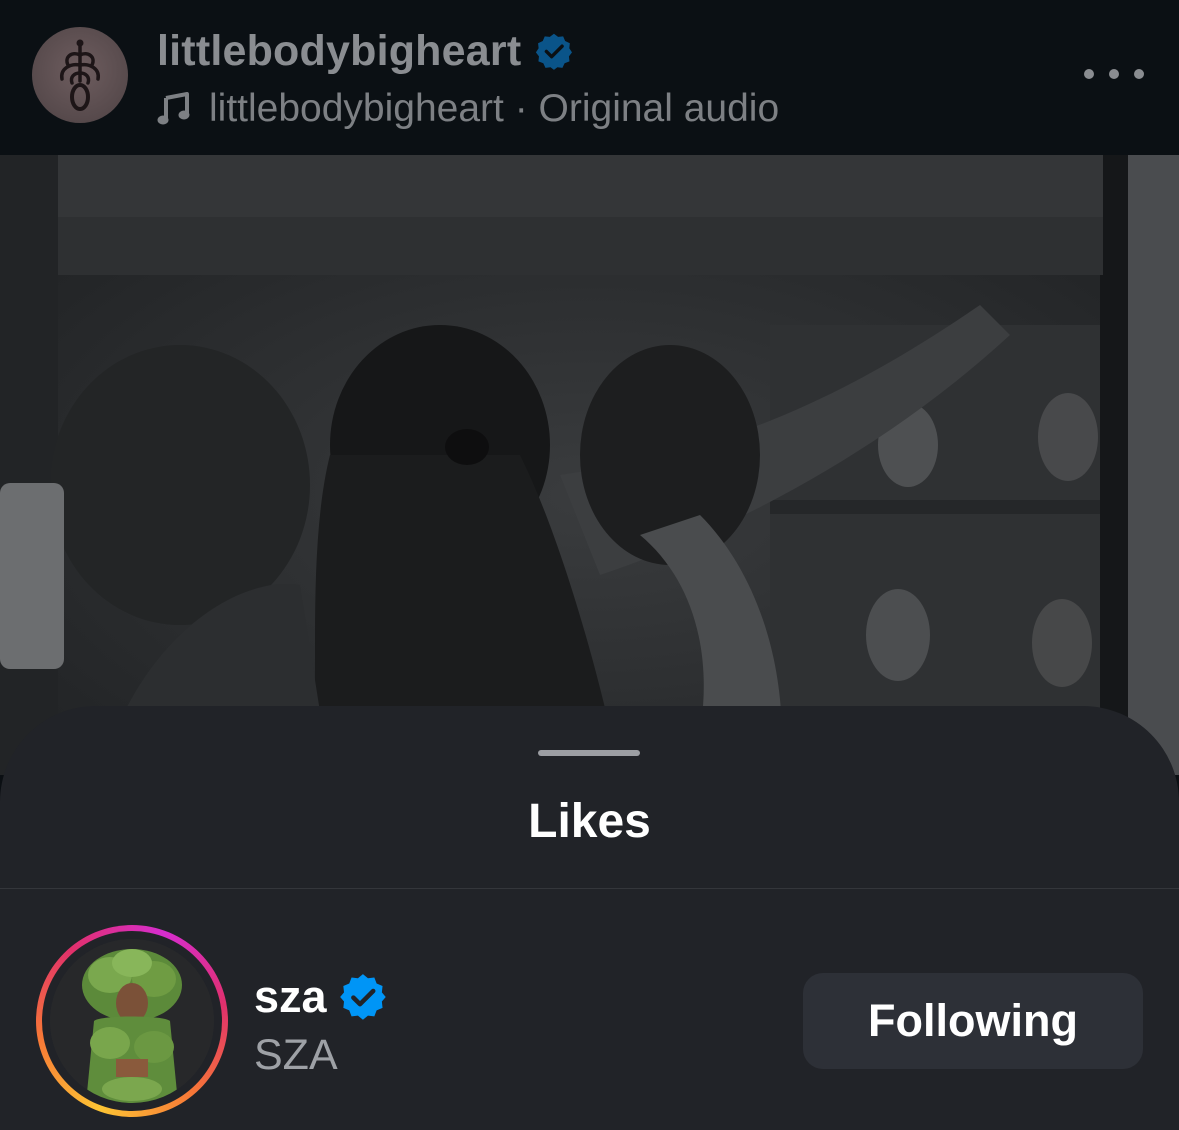  Describe the element at coordinates (494, 108) in the screenshot. I see `audio-label: littlebodybigheart · Original audio` at that location.